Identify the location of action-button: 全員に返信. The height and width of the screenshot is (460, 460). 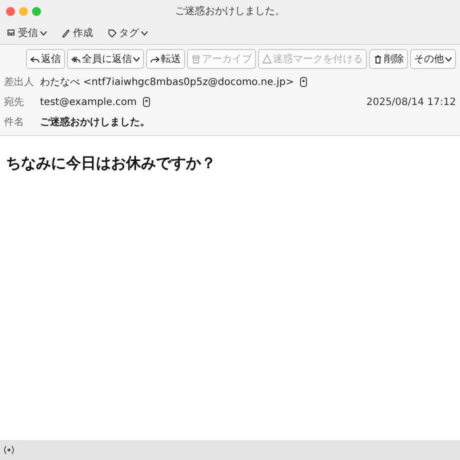
(105, 59).